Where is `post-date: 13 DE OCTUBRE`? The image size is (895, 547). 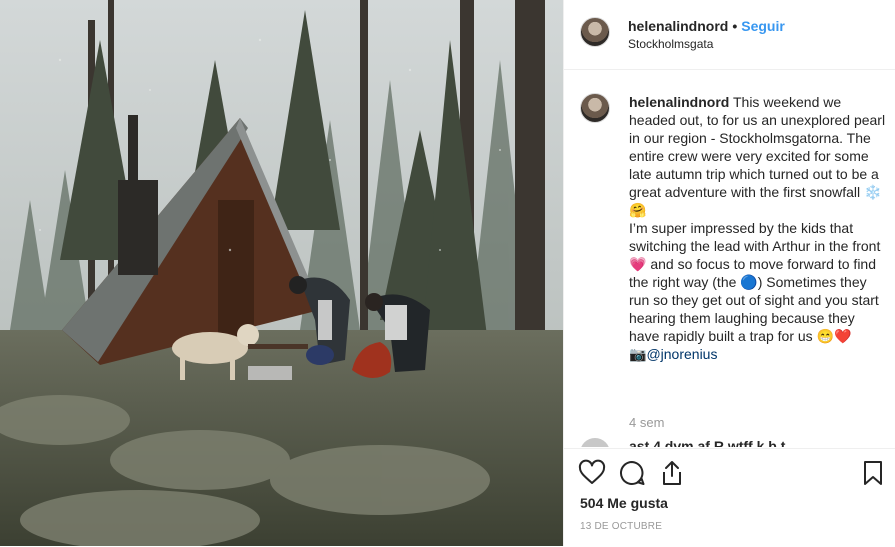 post-date: 13 DE OCTUBRE is located at coordinates (621, 526).